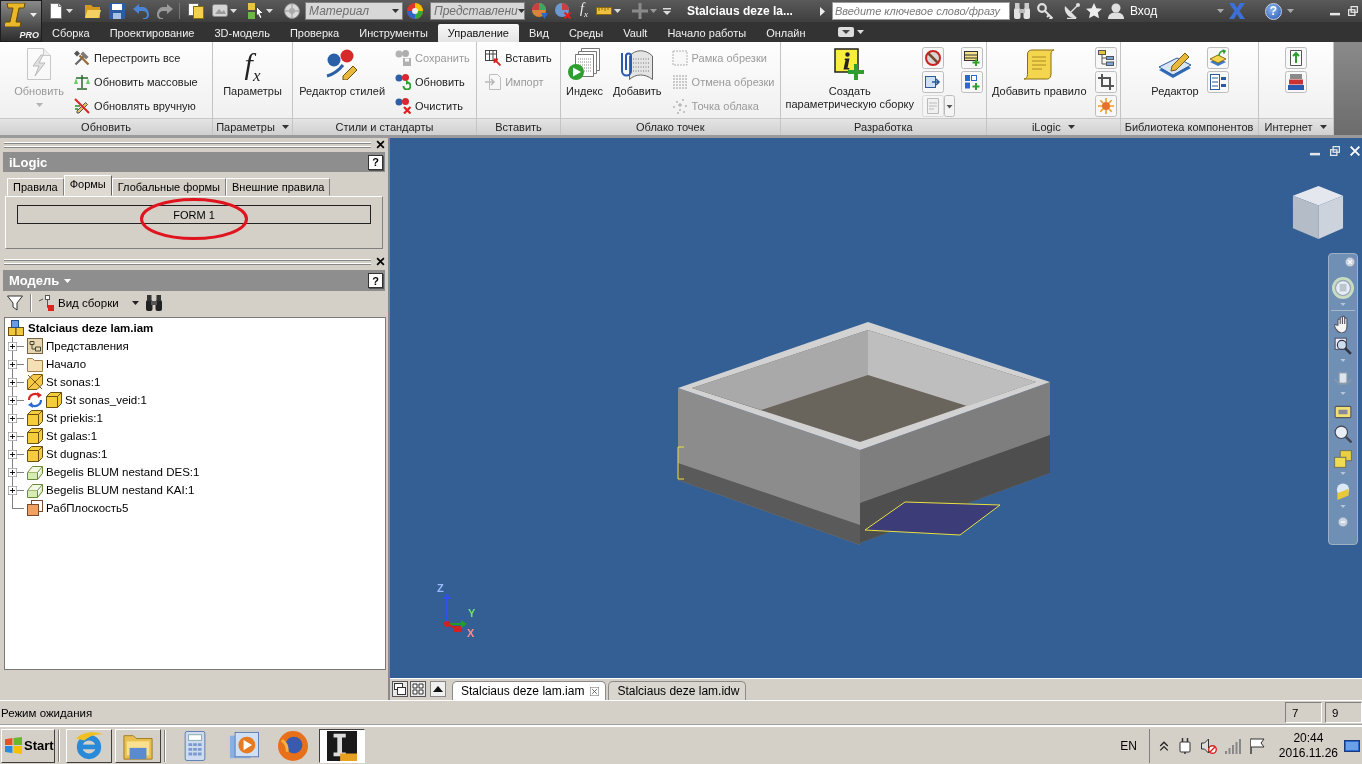 The height and width of the screenshot is (764, 1362). Describe the element at coordinates (1039, 82) in the screenshot. I see `ribbon-button: Добавить правило` at that location.